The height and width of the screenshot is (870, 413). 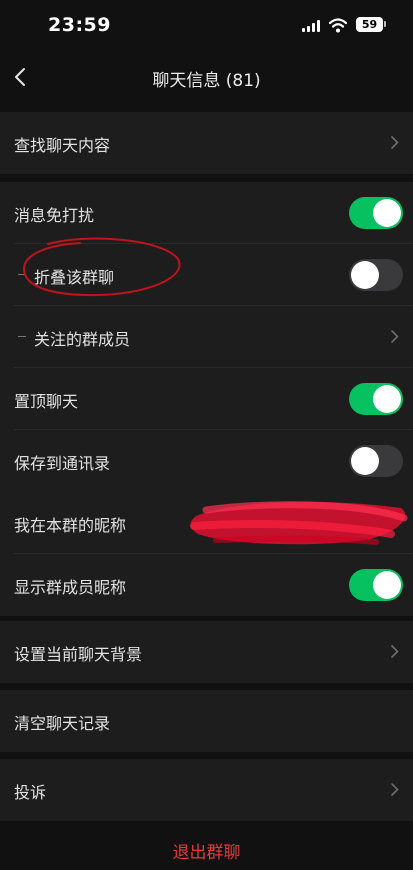 I want to click on save-to-contacts-toggle, so click(x=376, y=461).